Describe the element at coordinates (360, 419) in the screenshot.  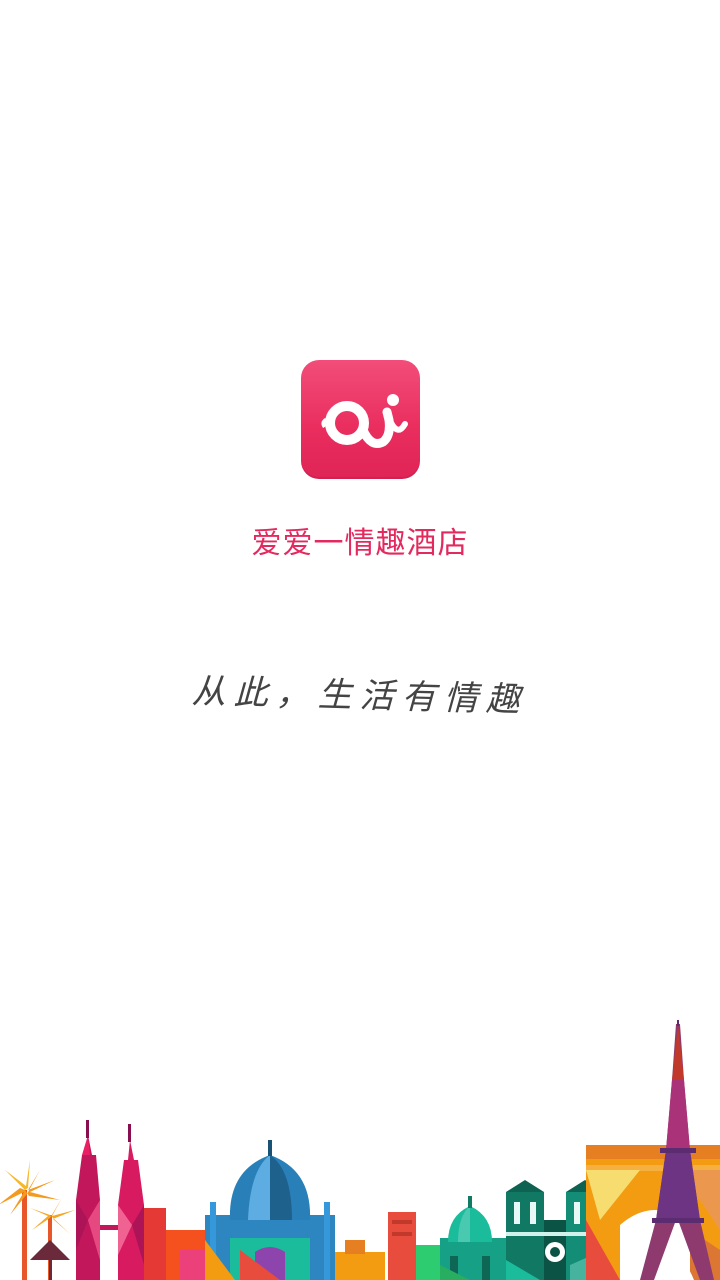
I see `ai-logo-icon` at that location.